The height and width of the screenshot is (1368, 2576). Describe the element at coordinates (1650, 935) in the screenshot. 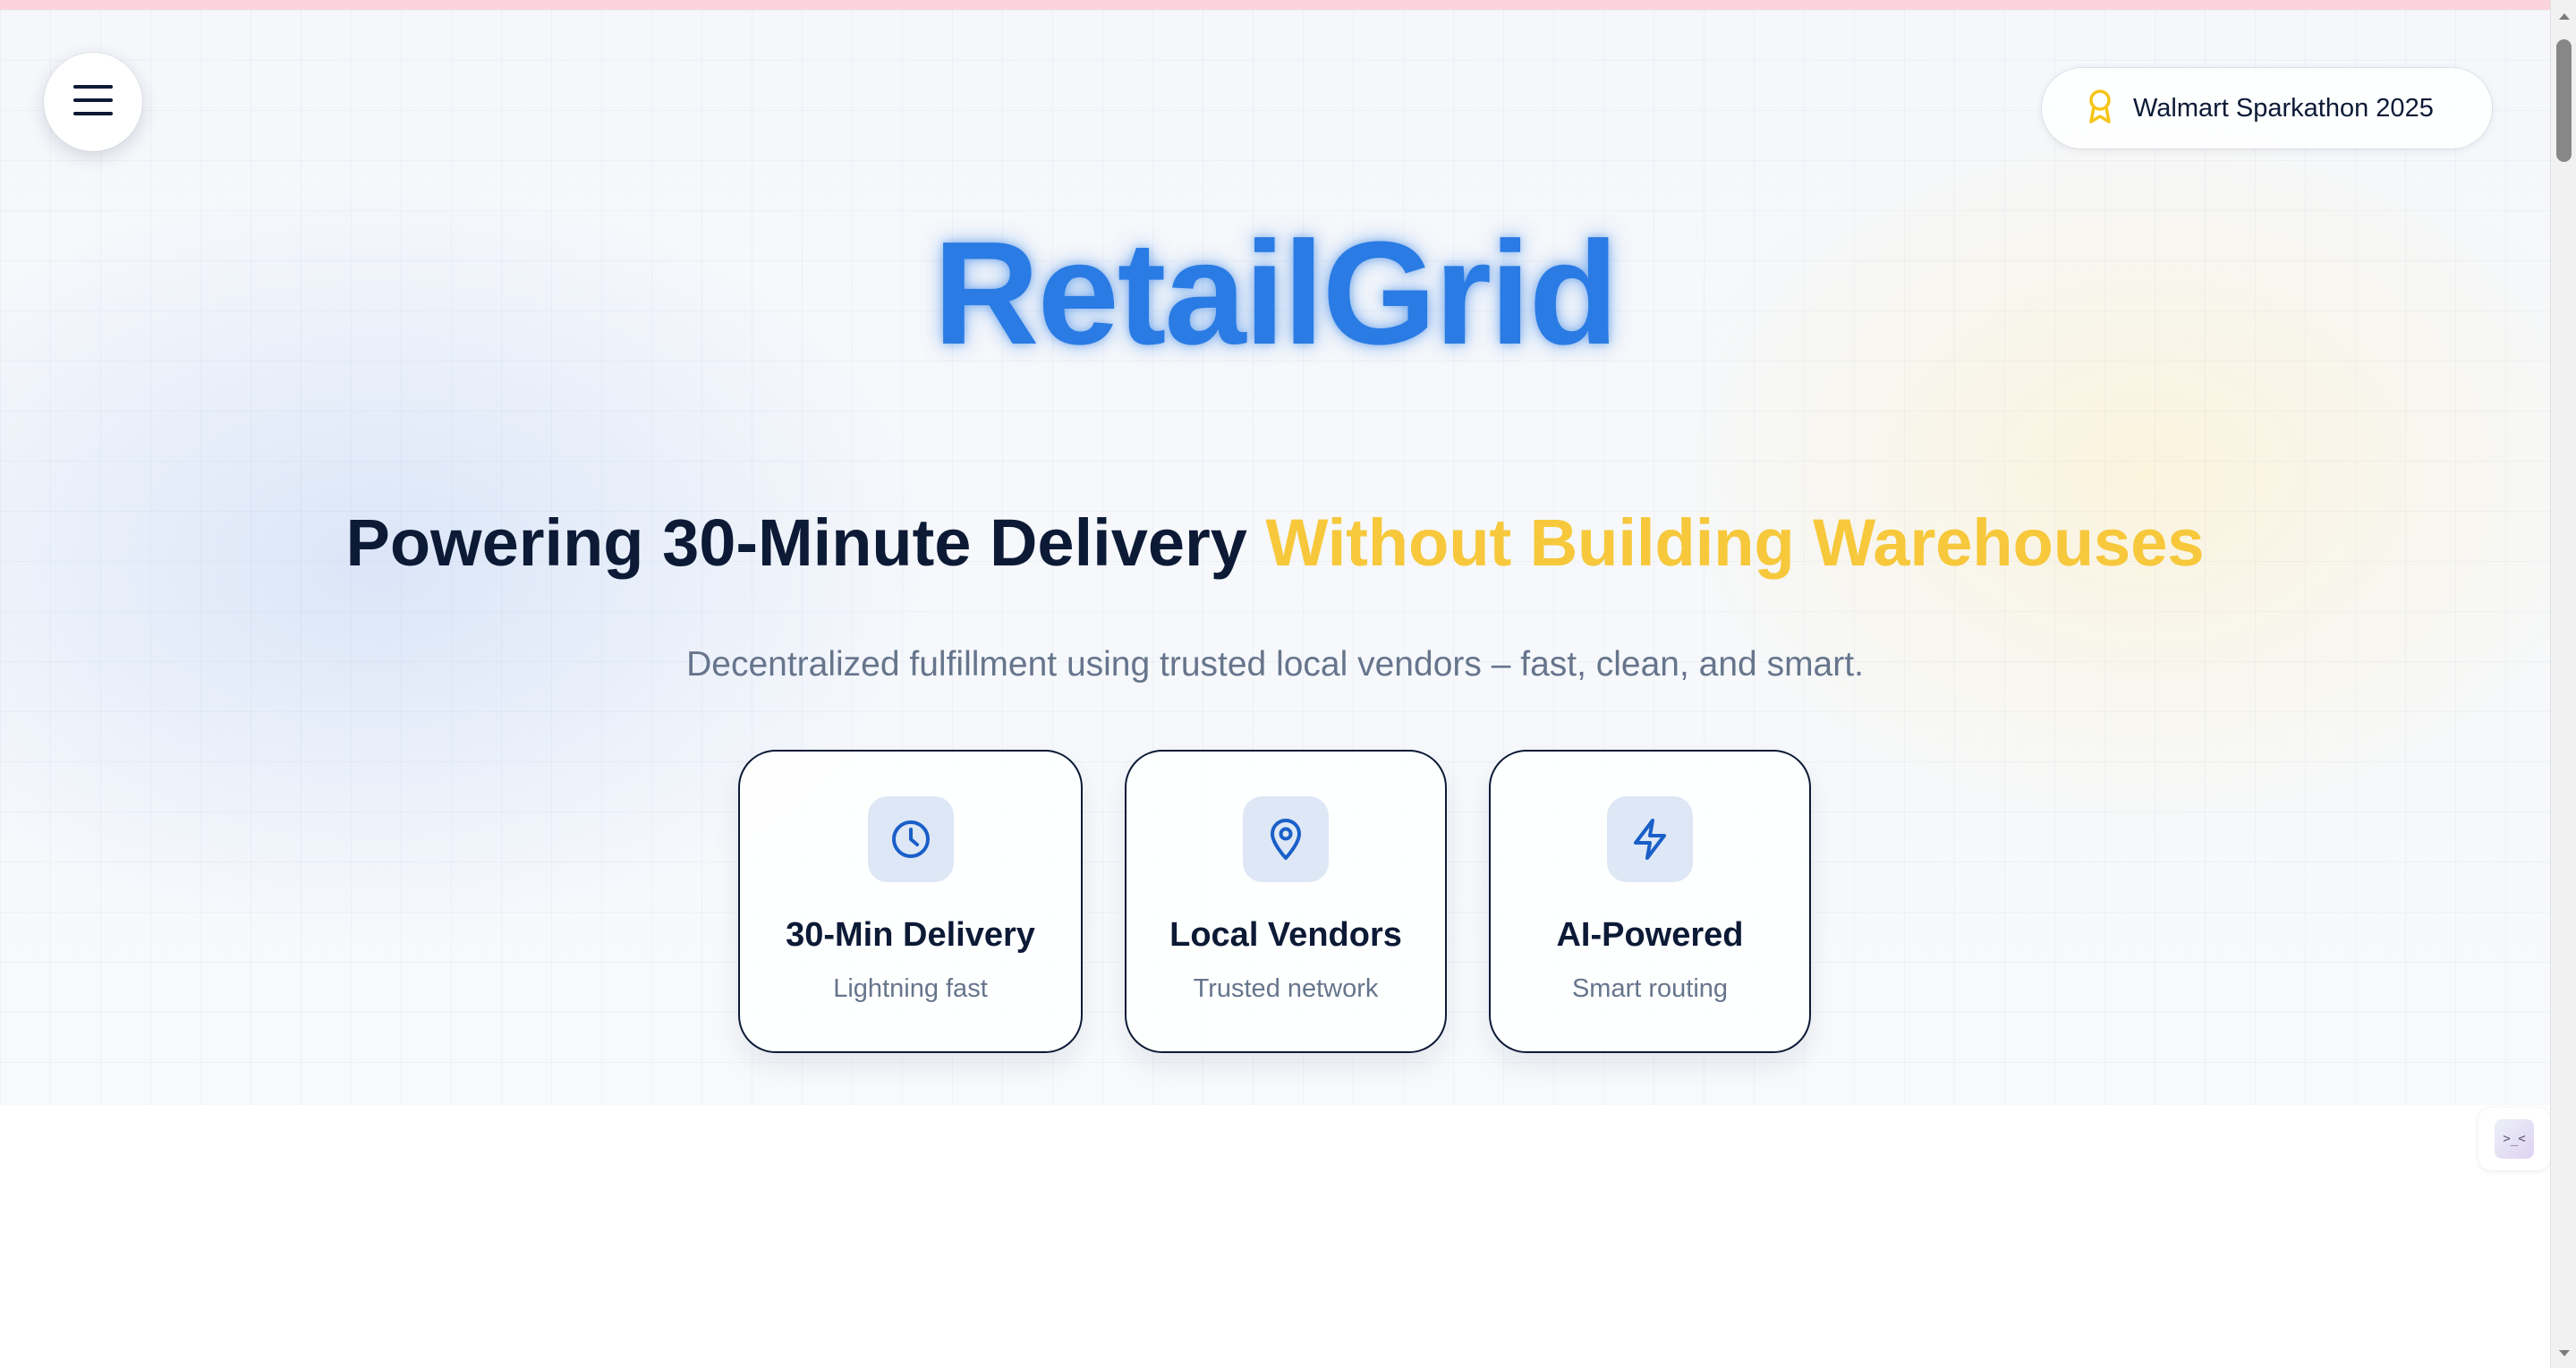

I see `feature-title: AI-Powered` at that location.